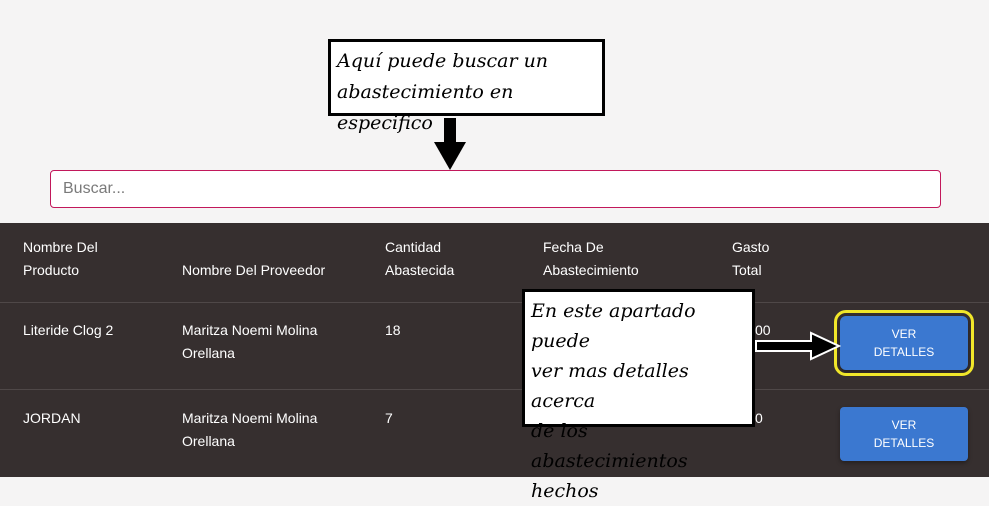 The width and height of the screenshot is (989, 506). What do you see at coordinates (443, 61) in the screenshot?
I see `search-callout-line-1: Aquí puede buscar un` at bounding box center [443, 61].